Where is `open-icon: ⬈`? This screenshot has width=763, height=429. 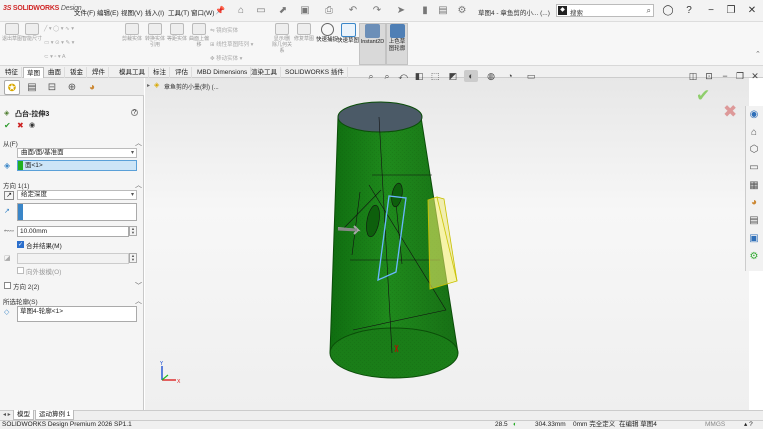 open-icon: ⬈ is located at coordinates (283, 11).